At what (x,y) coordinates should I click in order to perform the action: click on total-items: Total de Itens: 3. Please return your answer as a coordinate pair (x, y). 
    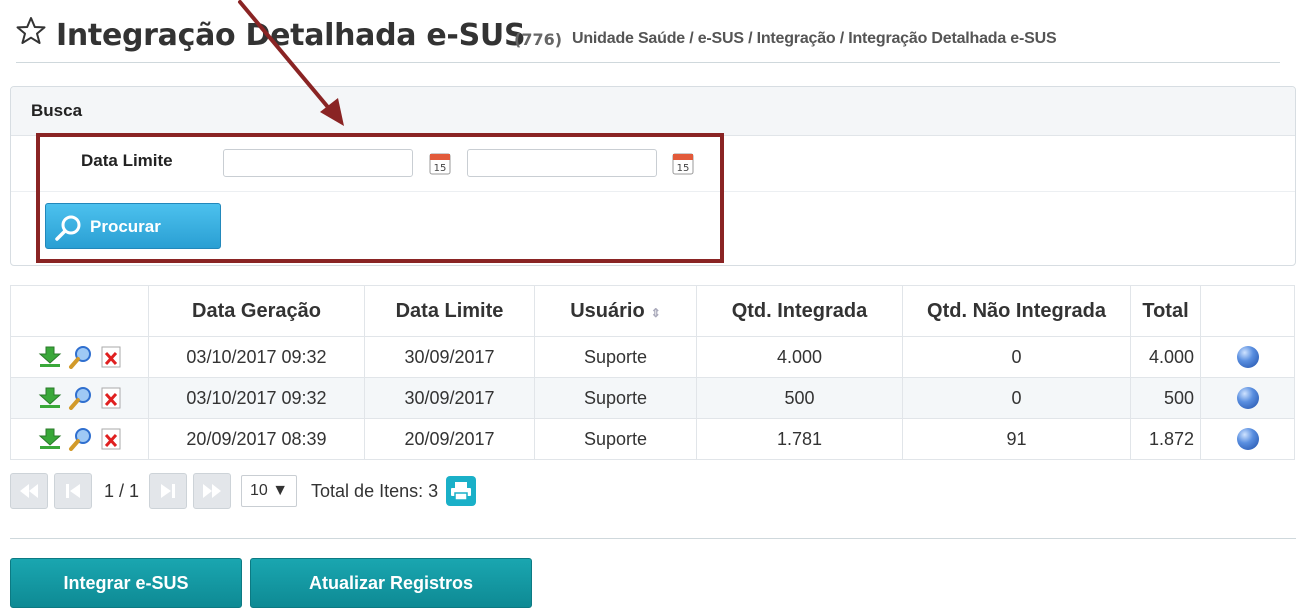
    Looking at the image, I should click on (375, 490).